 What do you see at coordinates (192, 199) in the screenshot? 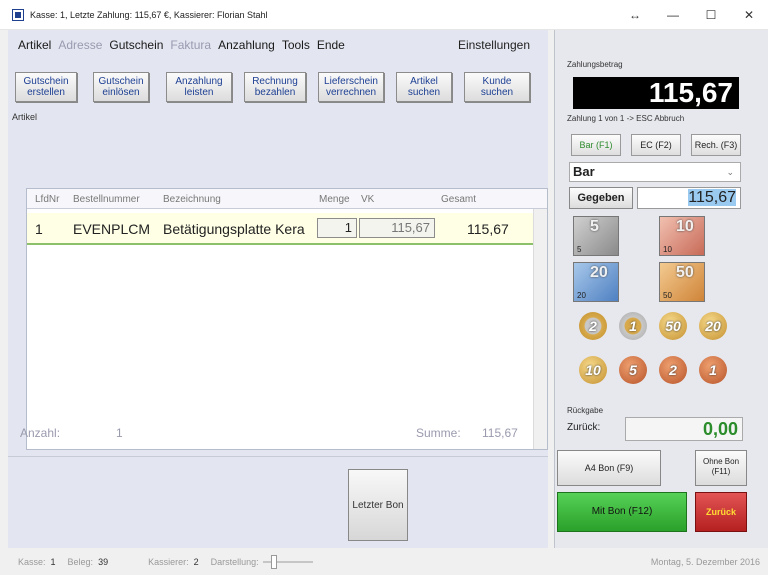
I see `header-bezeichnung: Bezeichnung` at bounding box center [192, 199].